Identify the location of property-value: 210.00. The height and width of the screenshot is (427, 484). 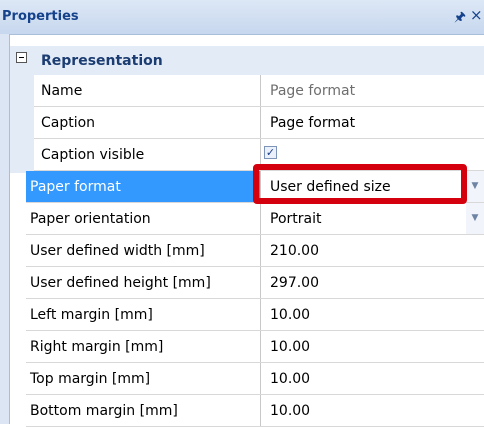
(294, 251).